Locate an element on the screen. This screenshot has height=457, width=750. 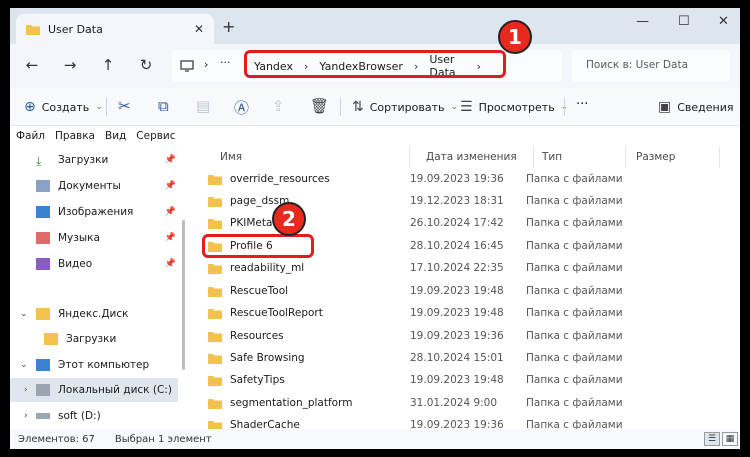
menu-file: Файл is located at coordinates (30, 136).